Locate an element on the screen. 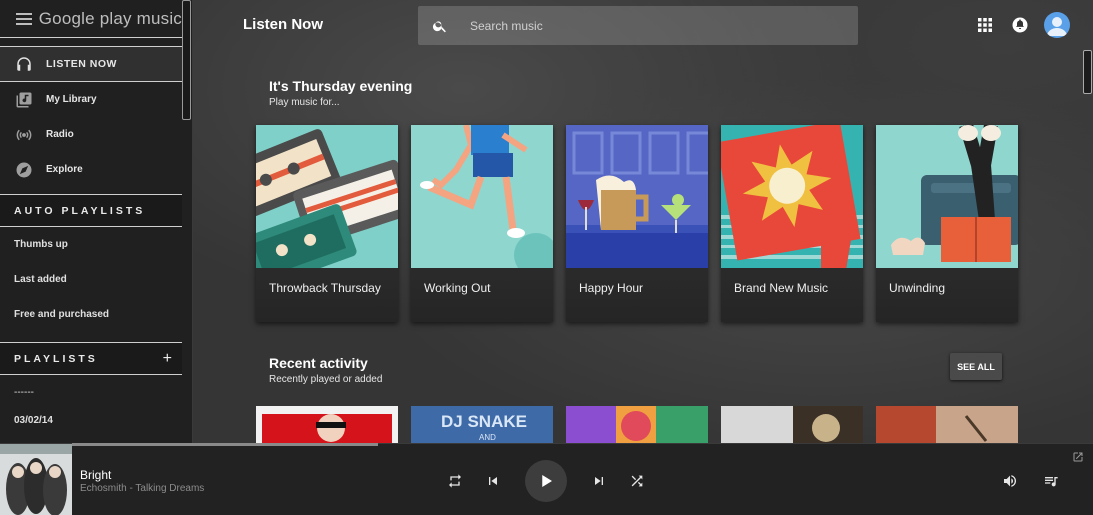  progress-bar is located at coordinates (225, 444).